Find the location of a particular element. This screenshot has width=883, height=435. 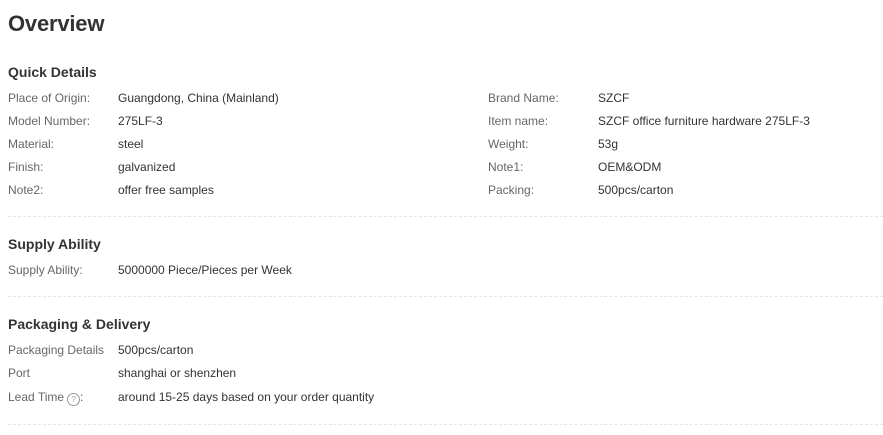

detail-value: 5000000 Piece/Pieces per Week is located at coordinates (205, 270).